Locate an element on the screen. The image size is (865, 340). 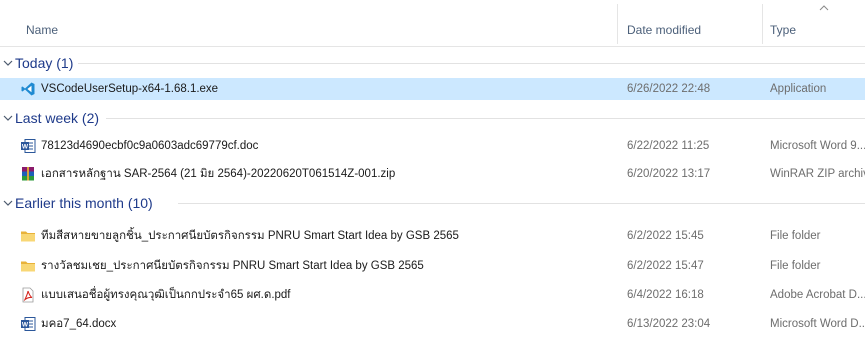
file-type: Application is located at coordinates (798, 89).